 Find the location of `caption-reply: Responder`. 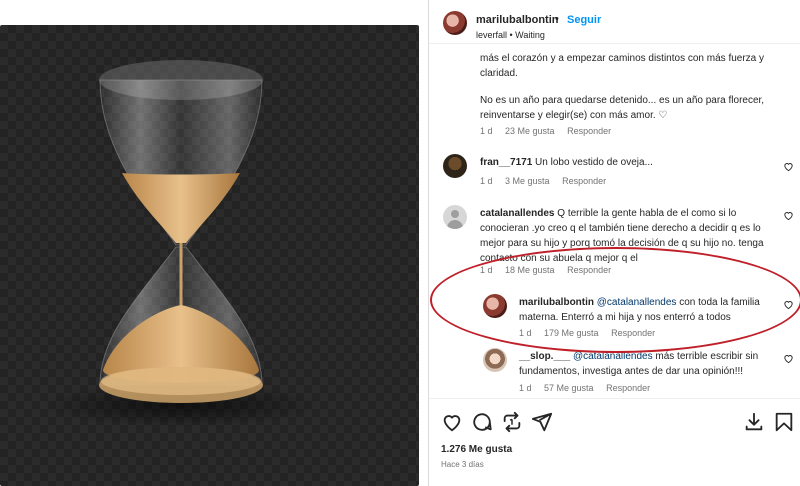

caption-reply: Responder is located at coordinates (589, 131).